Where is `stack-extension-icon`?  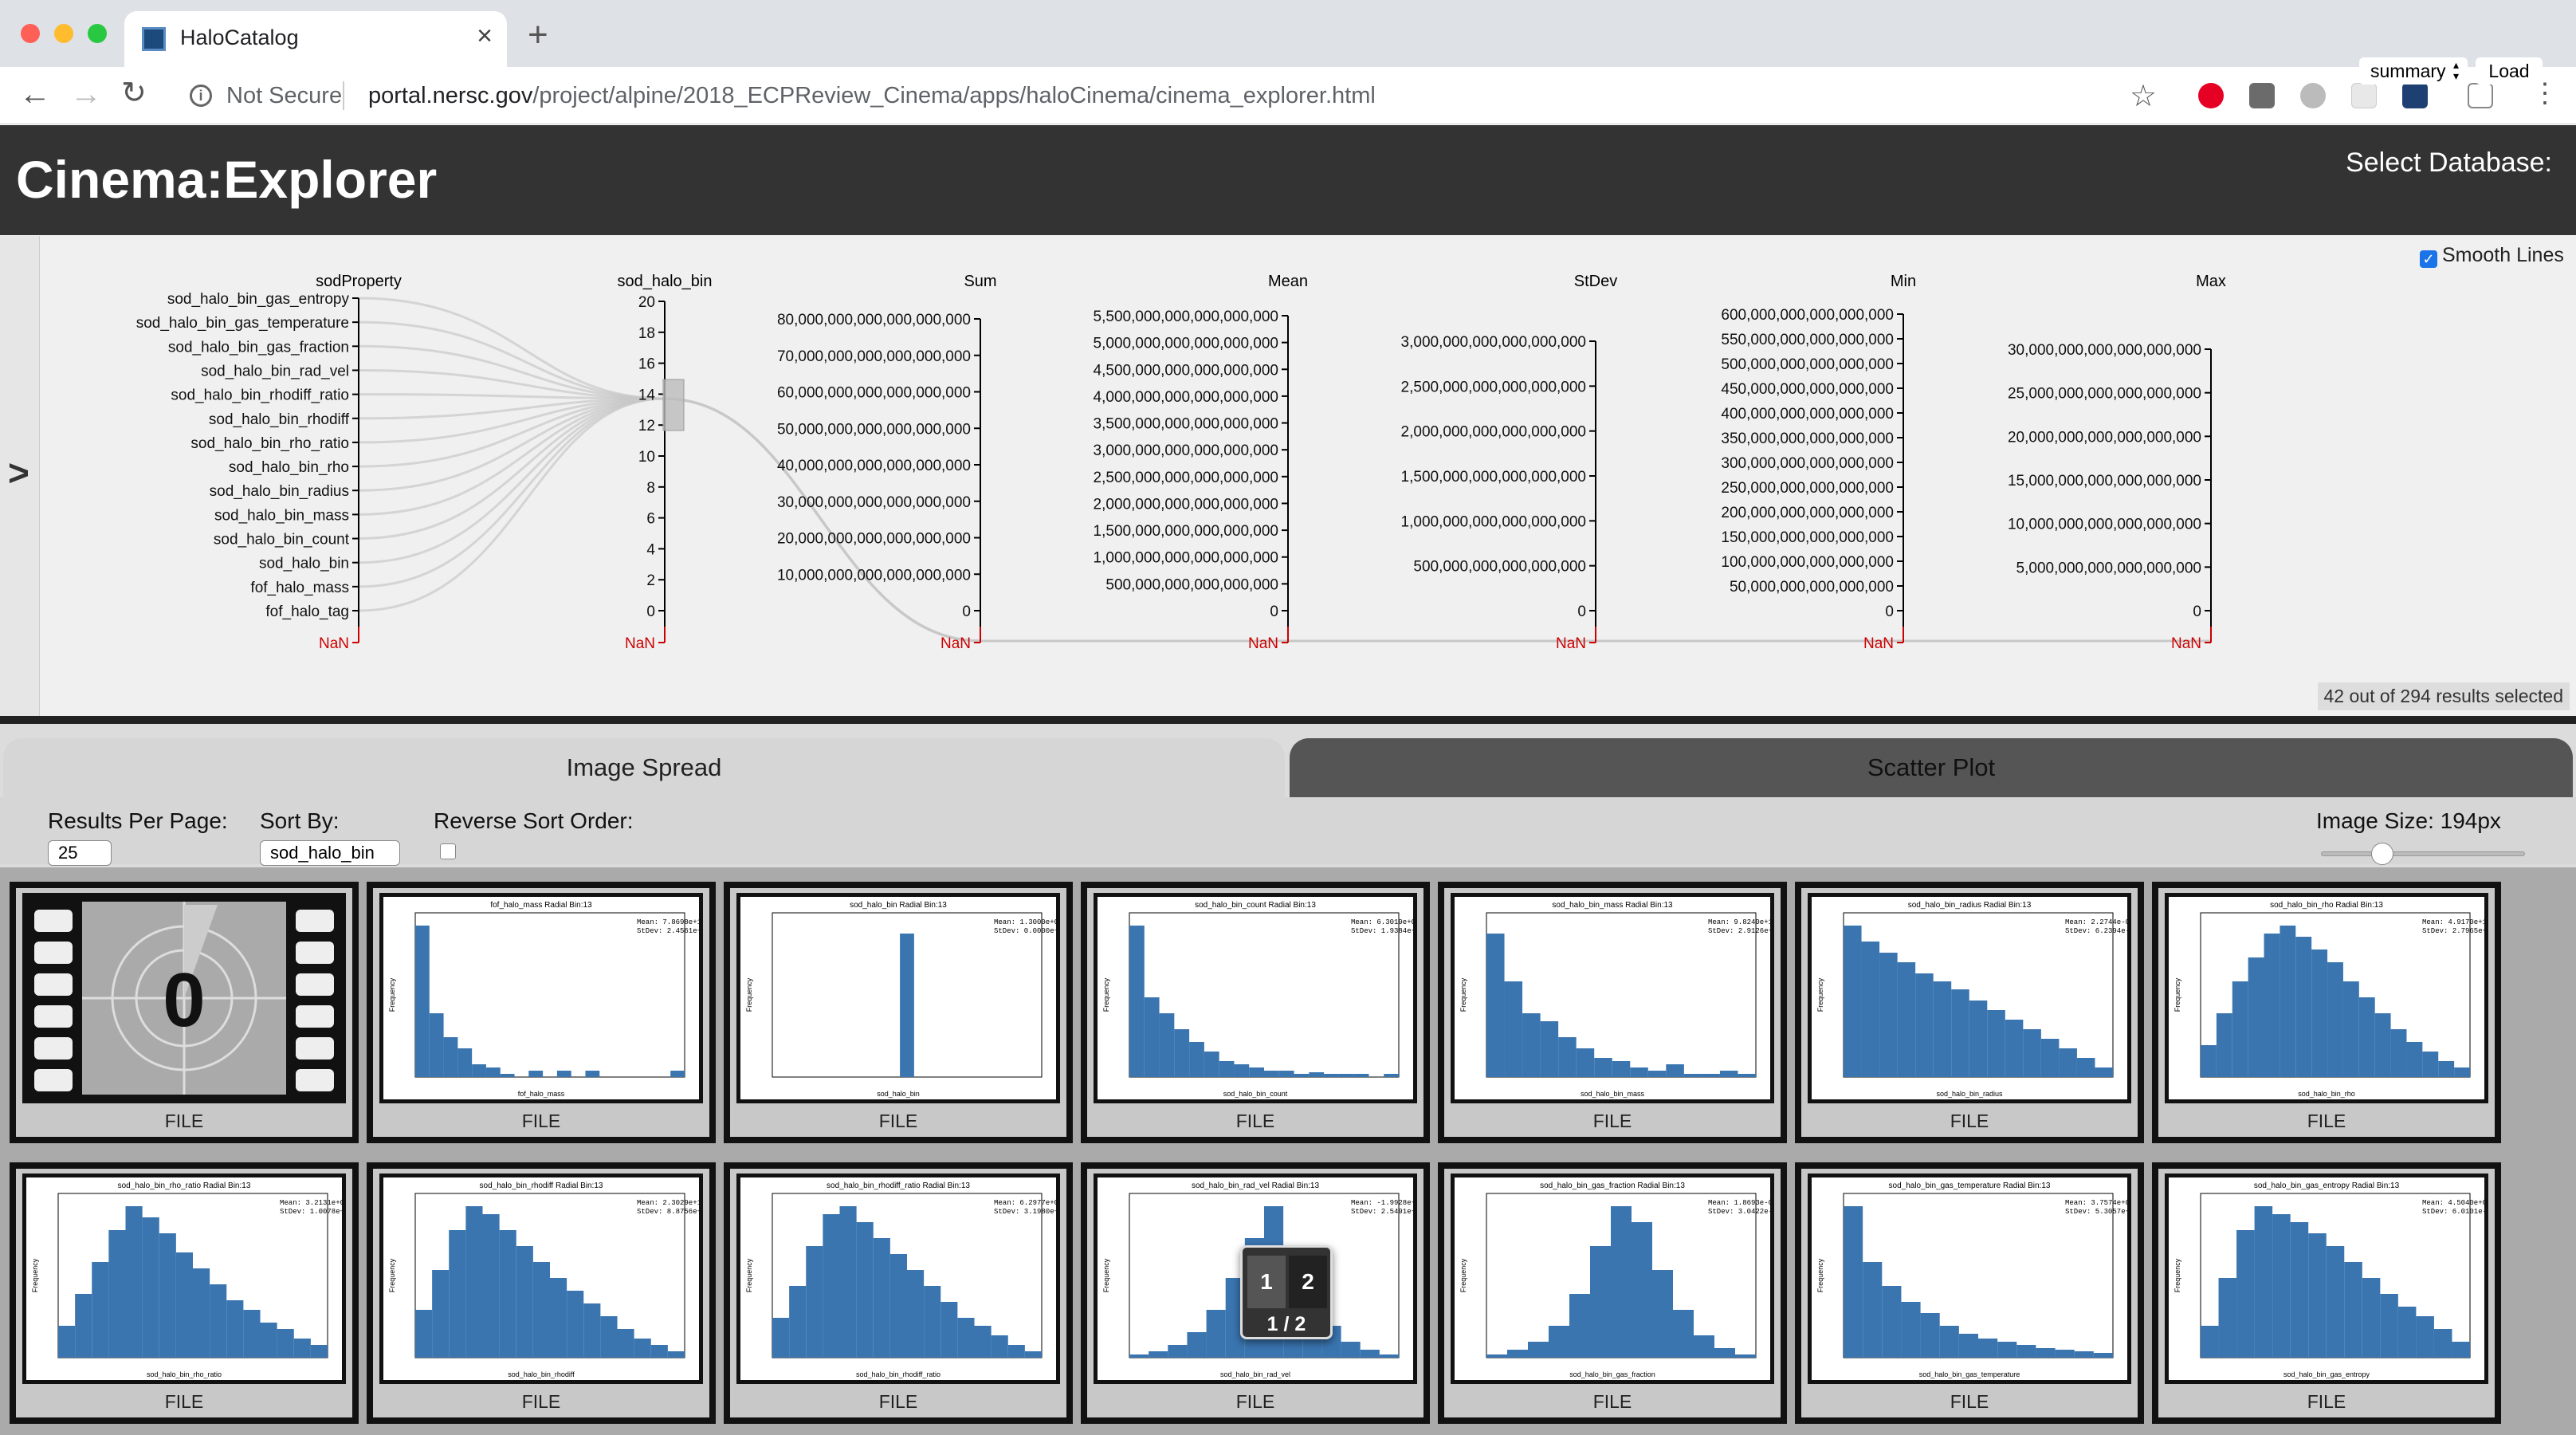 stack-extension-icon is located at coordinates (2262, 95).